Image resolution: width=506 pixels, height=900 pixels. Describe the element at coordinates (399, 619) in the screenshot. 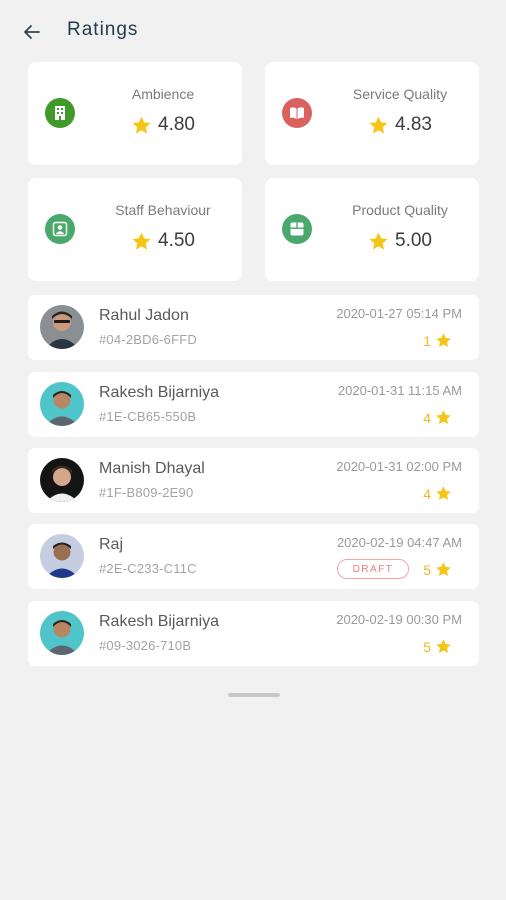

I see `rating-timestamp: 2020-02-19 00:30 PM` at that location.